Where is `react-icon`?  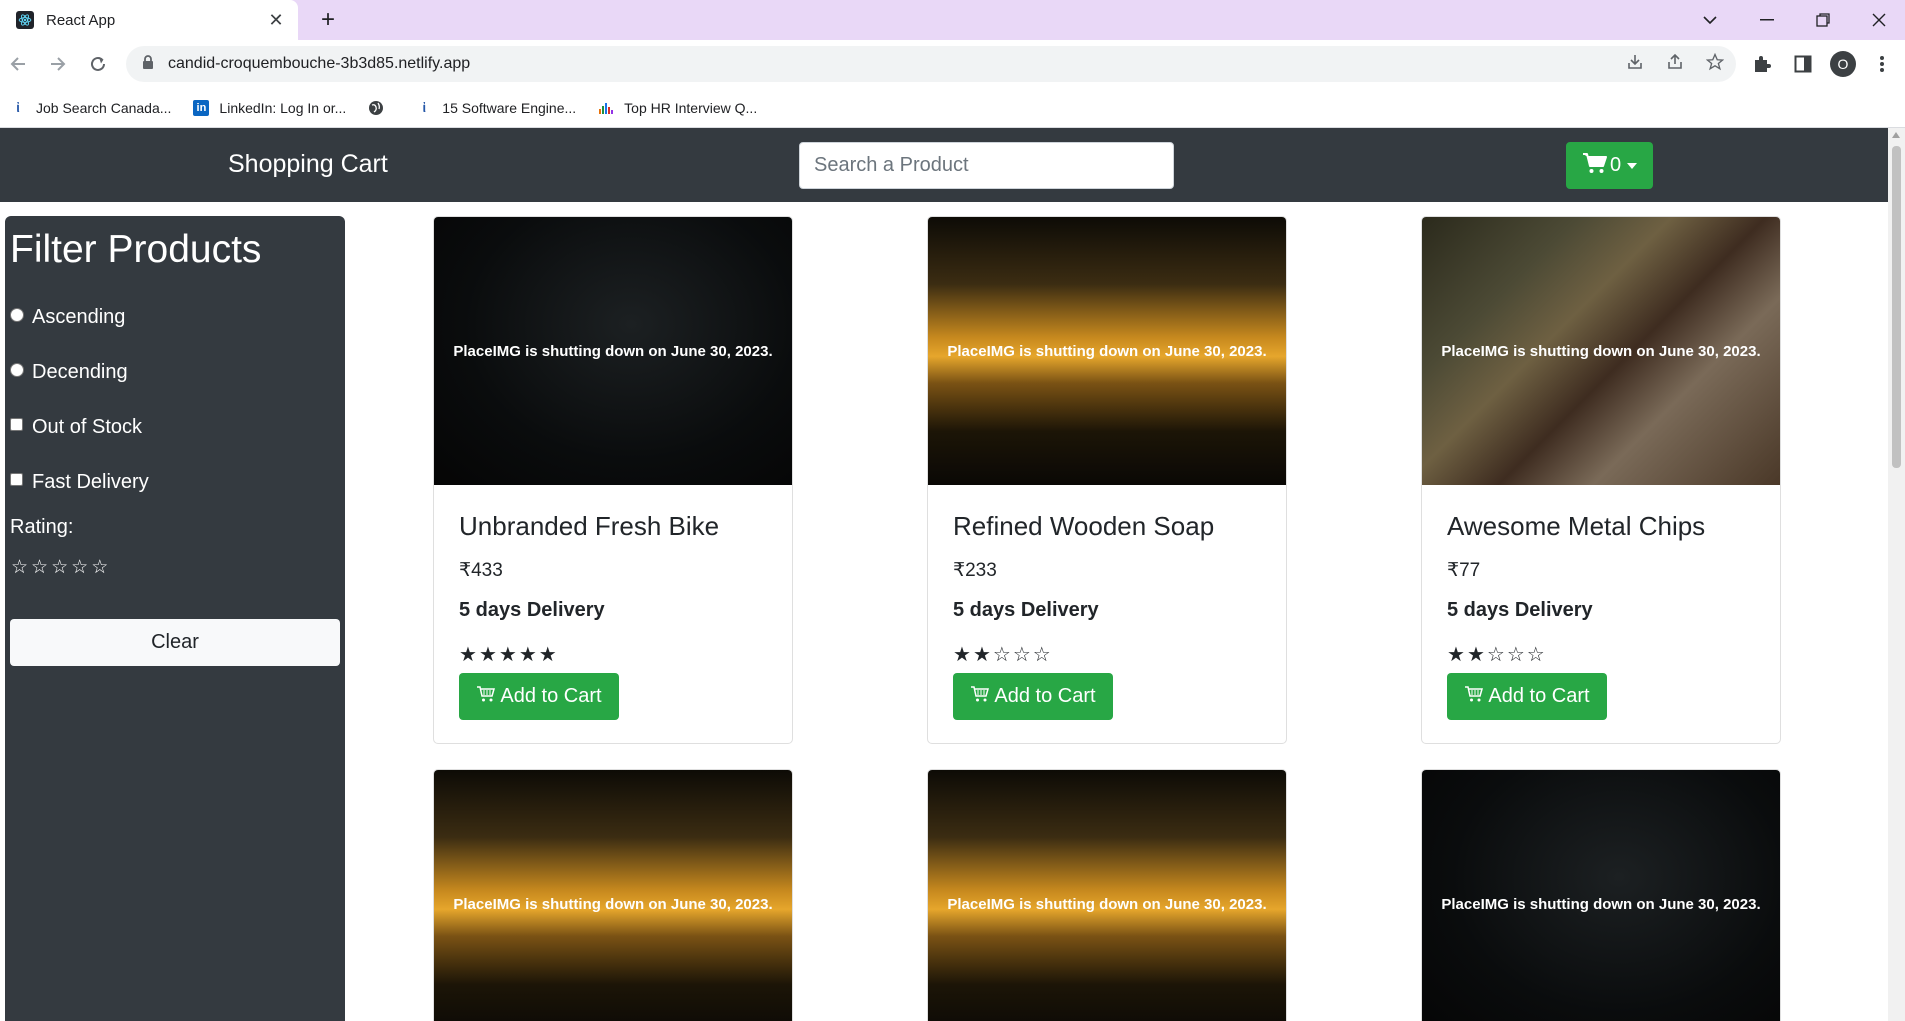 react-icon is located at coordinates (25, 20).